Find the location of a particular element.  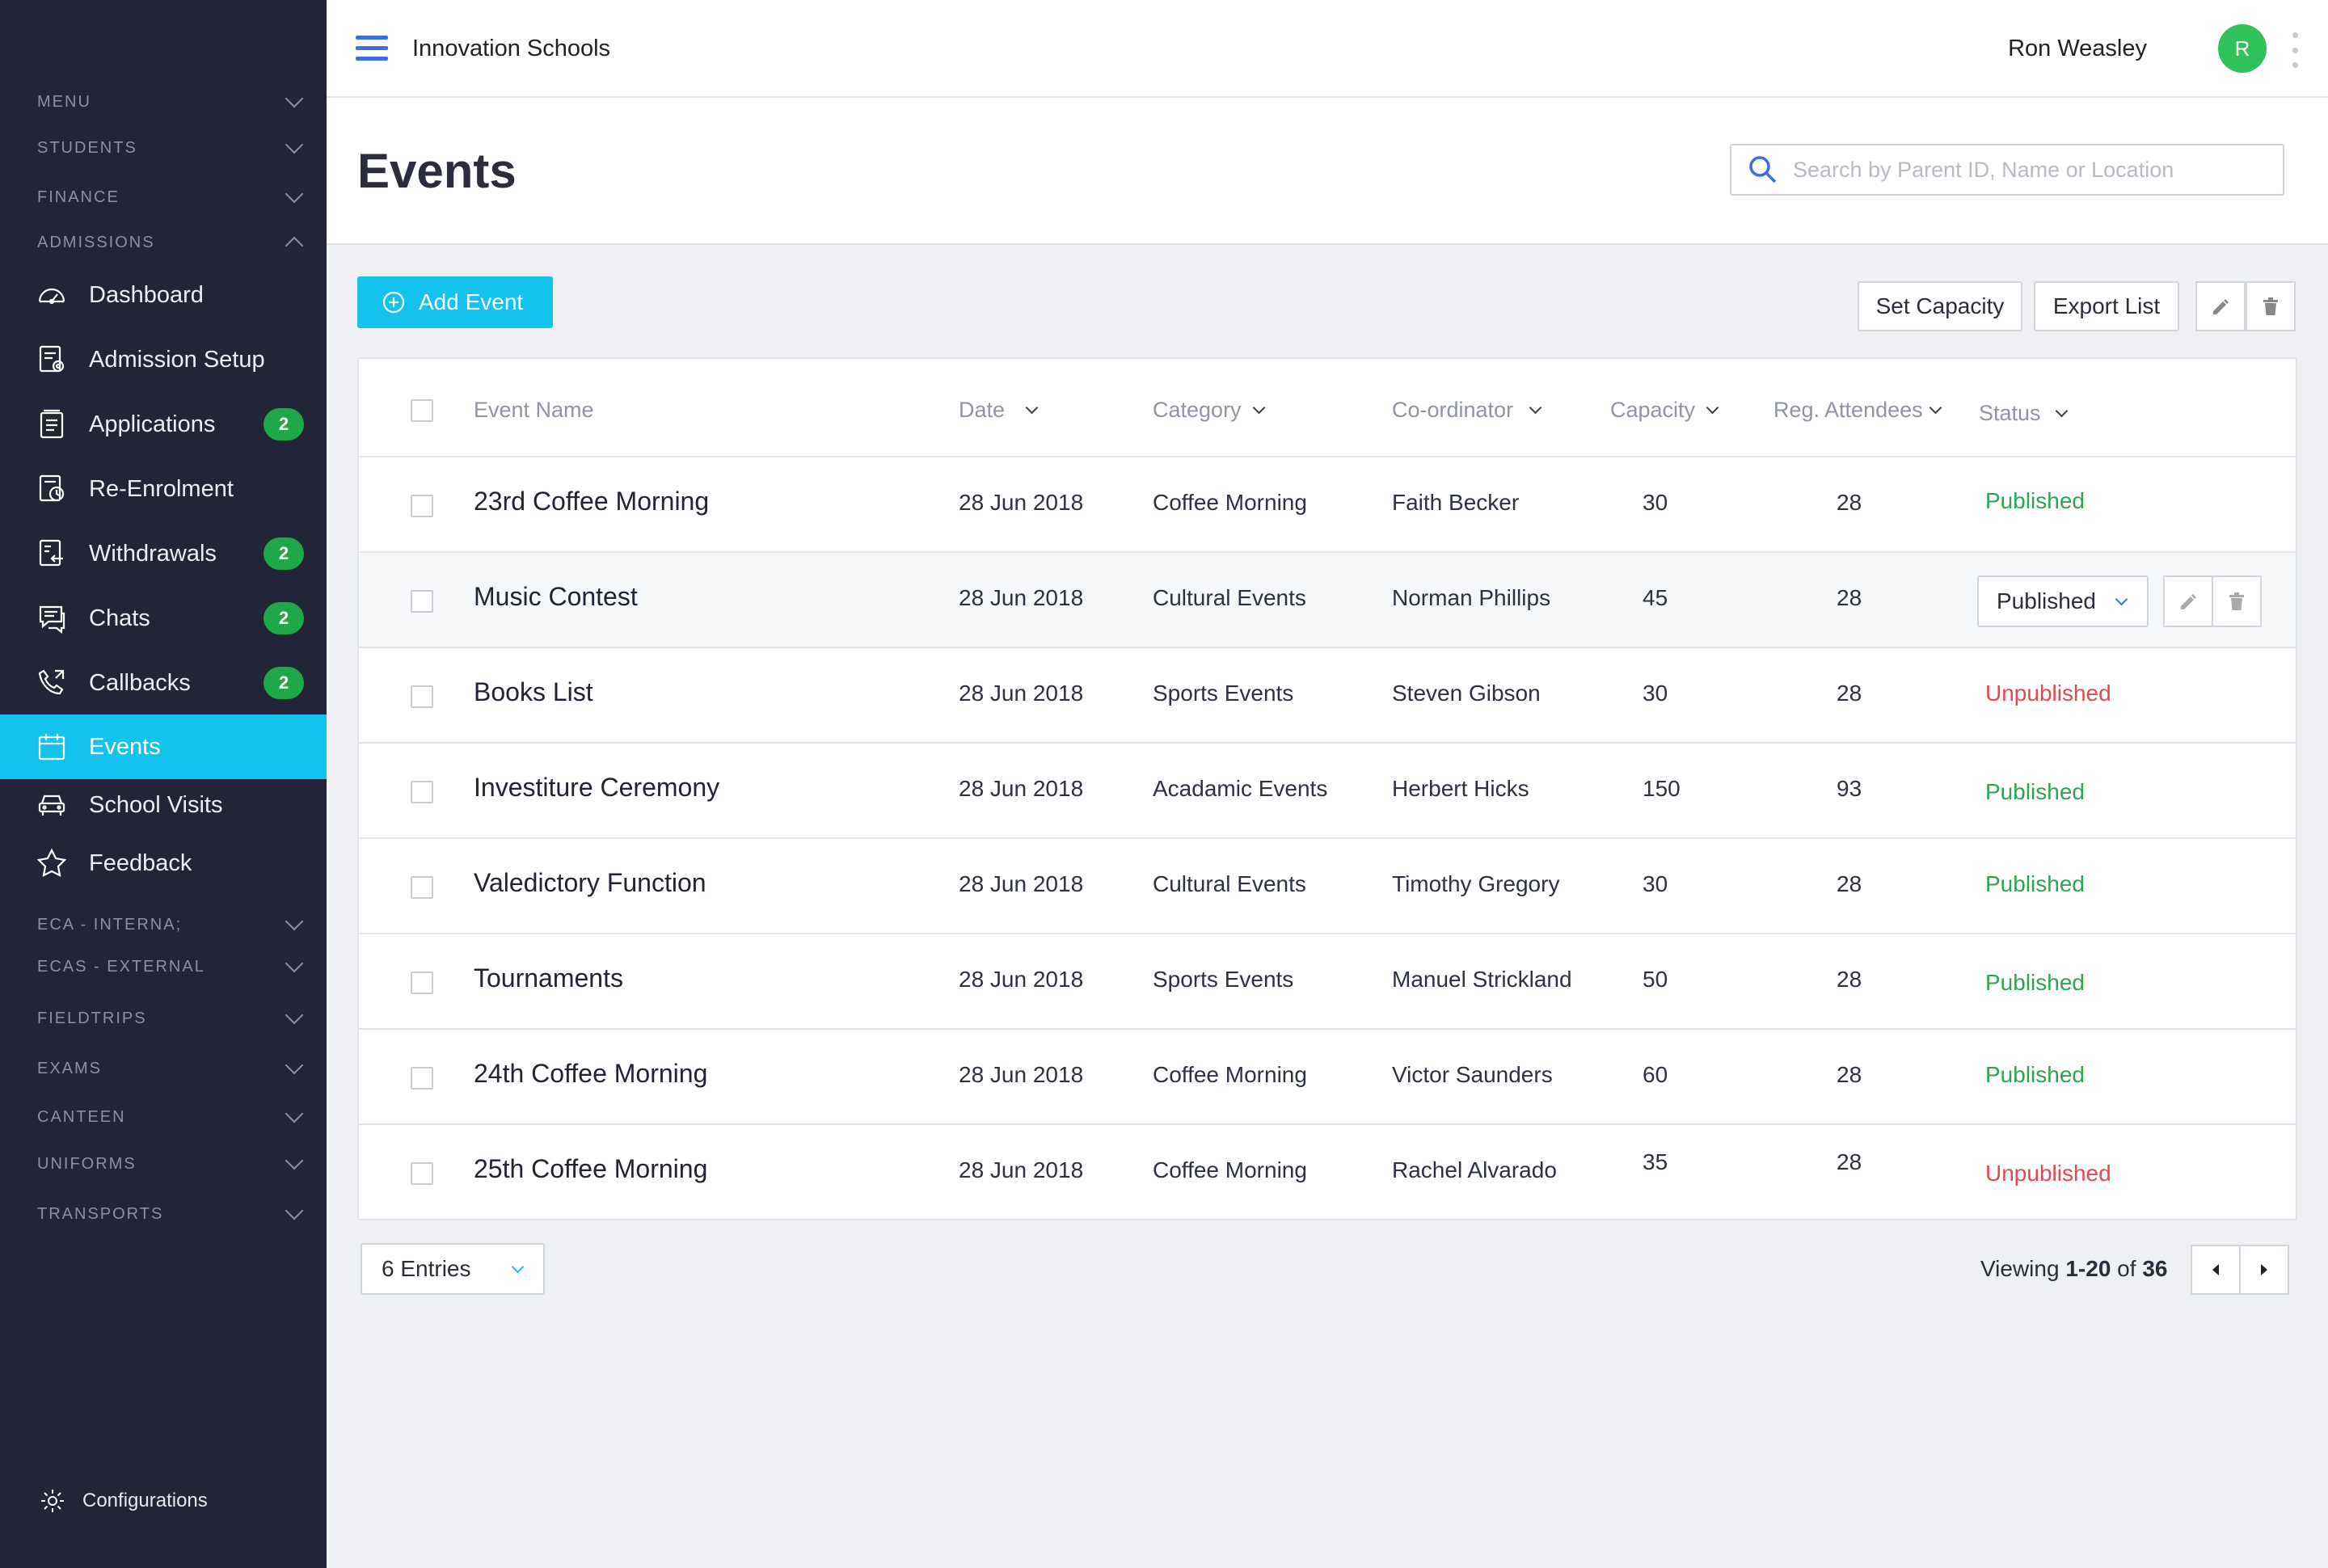

column-capacity: Capacity is located at coordinates (1665, 410).